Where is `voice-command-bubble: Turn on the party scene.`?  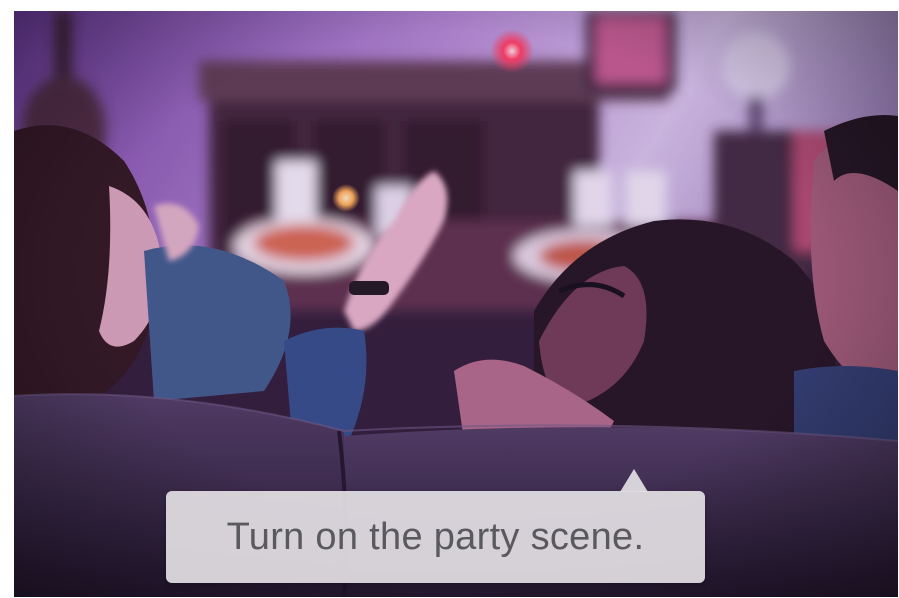 voice-command-bubble: Turn on the party scene. is located at coordinates (435, 526).